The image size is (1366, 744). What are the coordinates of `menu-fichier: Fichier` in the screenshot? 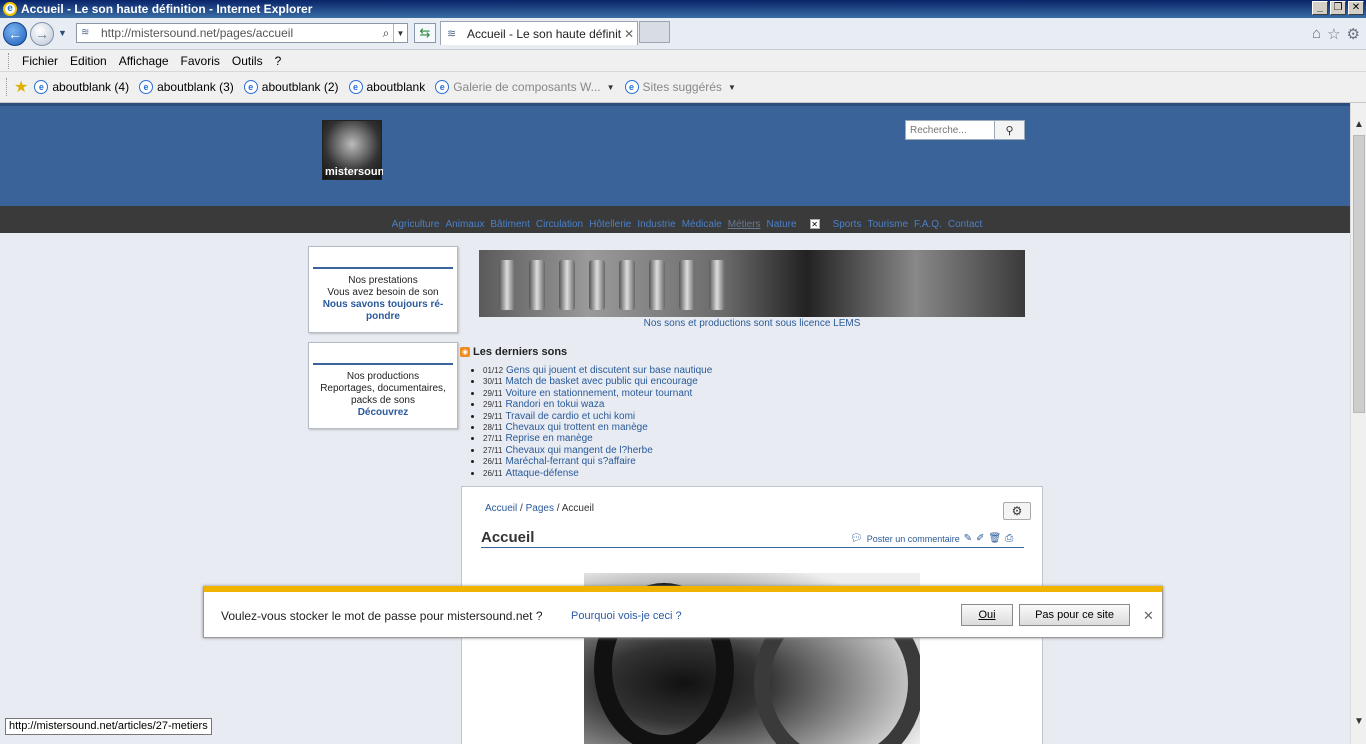 It's located at (40, 61).